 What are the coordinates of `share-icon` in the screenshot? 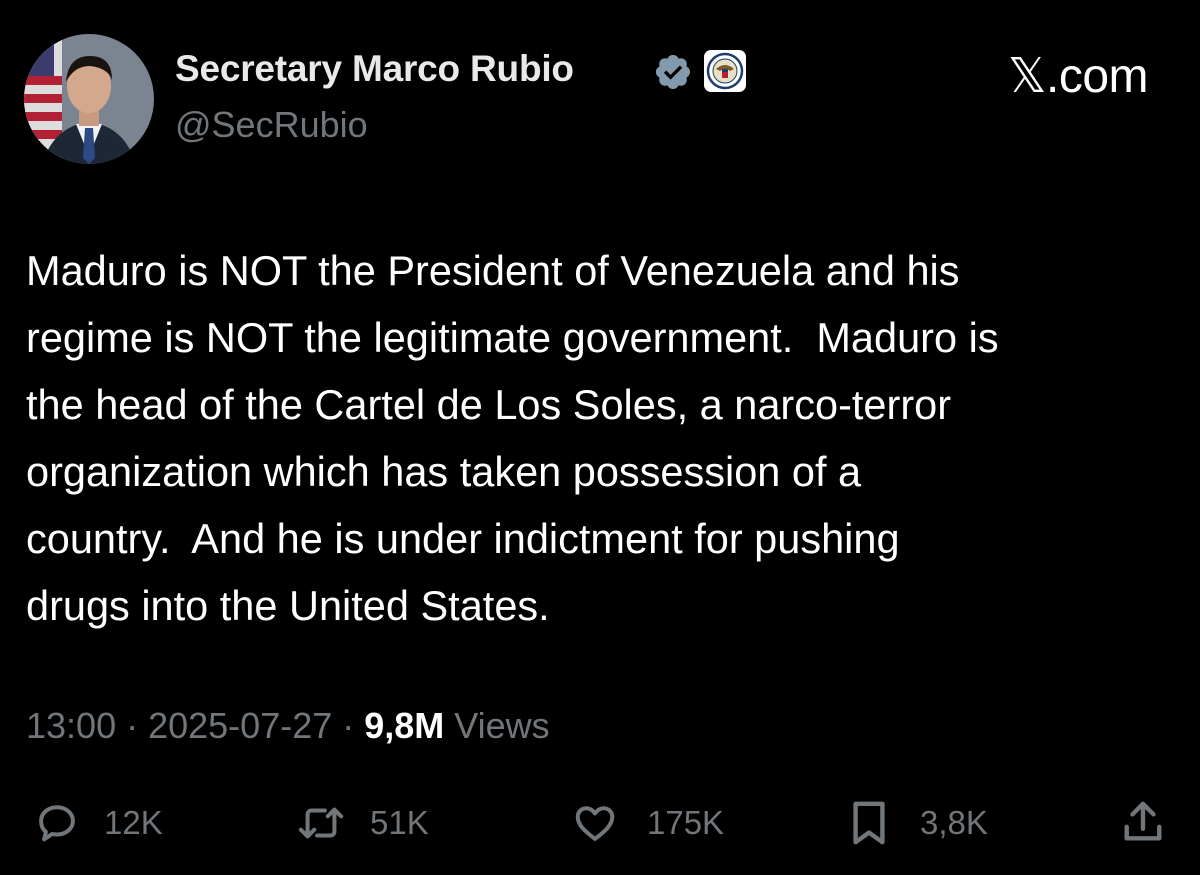 It's located at (1143, 821).